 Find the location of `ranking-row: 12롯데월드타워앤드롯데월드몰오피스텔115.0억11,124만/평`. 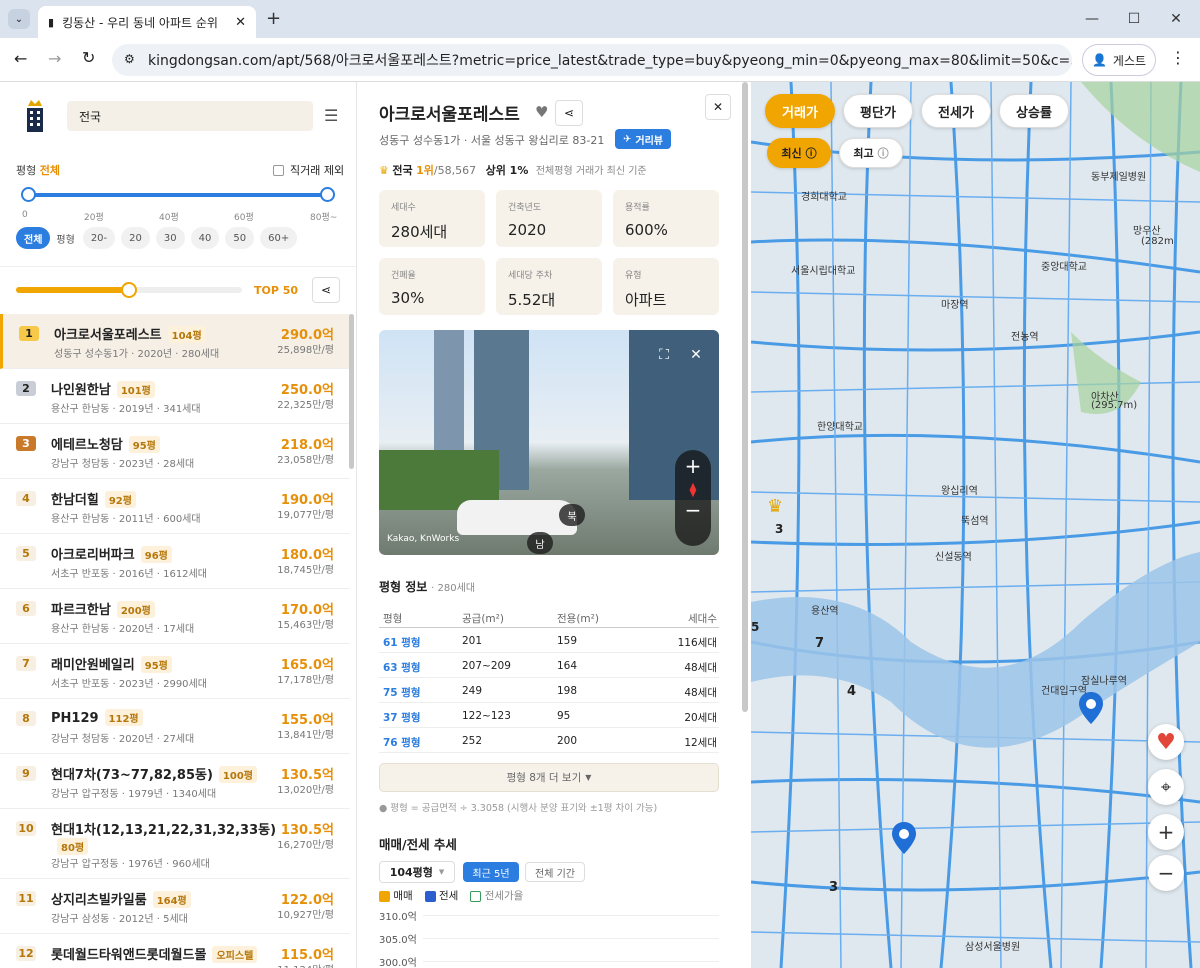

ranking-row: 12롯데월드타워앤드롯데월드몰오피스텔115.0억11,124만/평 is located at coordinates (175, 951).